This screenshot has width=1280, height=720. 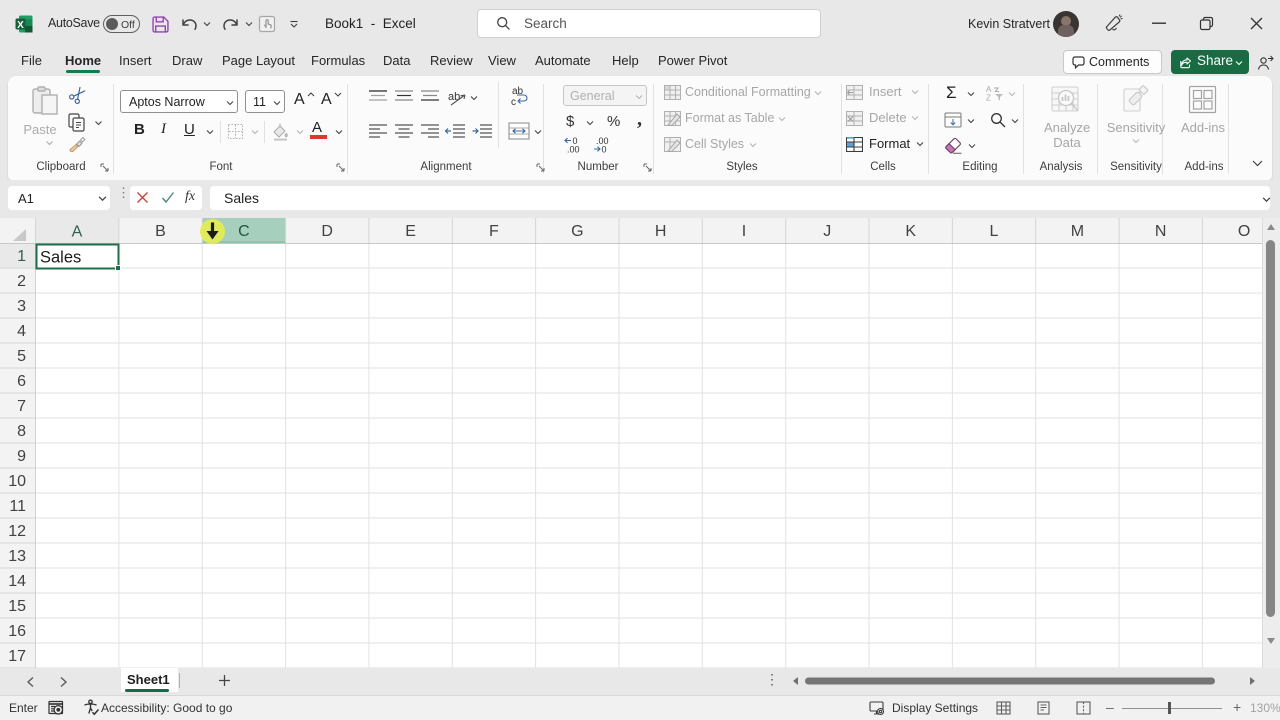 I want to click on svg-text: 12, so click(x=17, y=531).